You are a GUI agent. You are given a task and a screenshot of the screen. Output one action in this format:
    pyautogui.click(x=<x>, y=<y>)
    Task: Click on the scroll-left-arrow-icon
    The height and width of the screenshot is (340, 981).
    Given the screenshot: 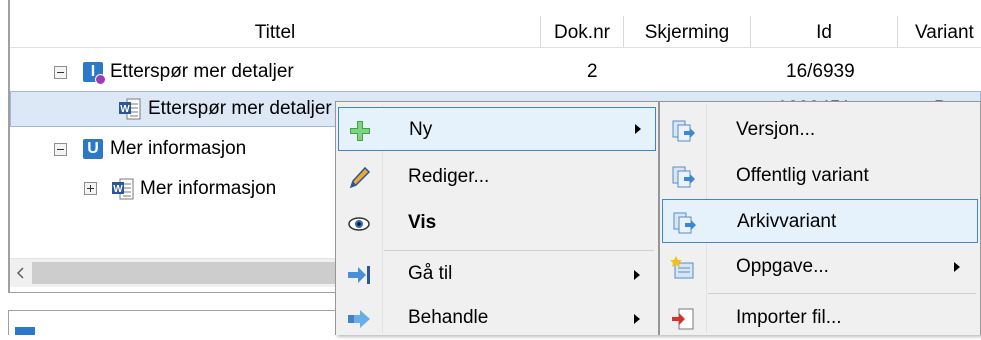 What is the action you would take?
    pyautogui.click(x=21, y=273)
    